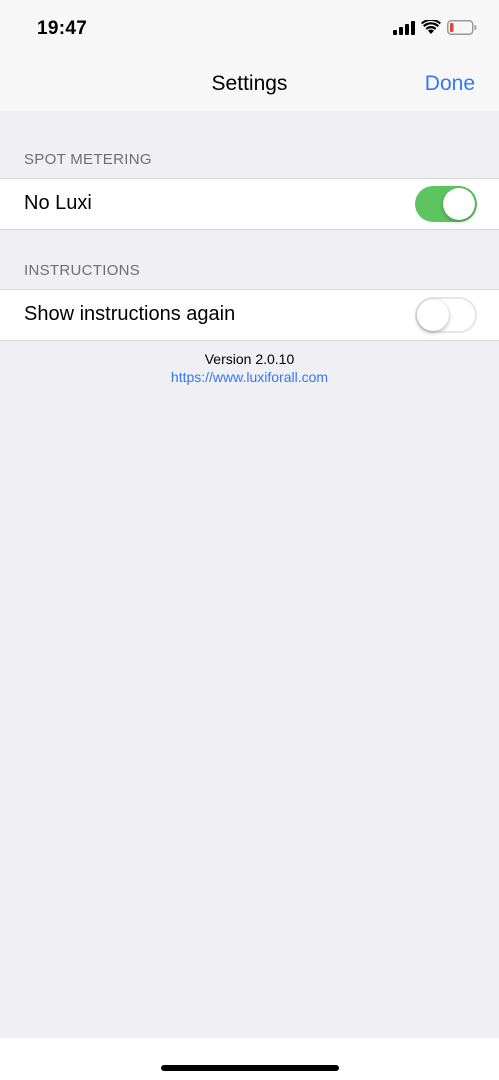 The height and width of the screenshot is (1080, 499). Describe the element at coordinates (82, 270) in the screenshot. I see `section-header-instructions: INSTRUCTIONS` at that location.